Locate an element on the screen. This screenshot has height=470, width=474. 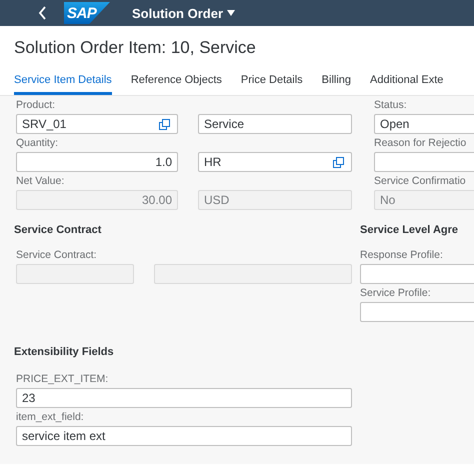
field-label: PRICE_EXT_ITEM: is located at coordinates (63, 379).